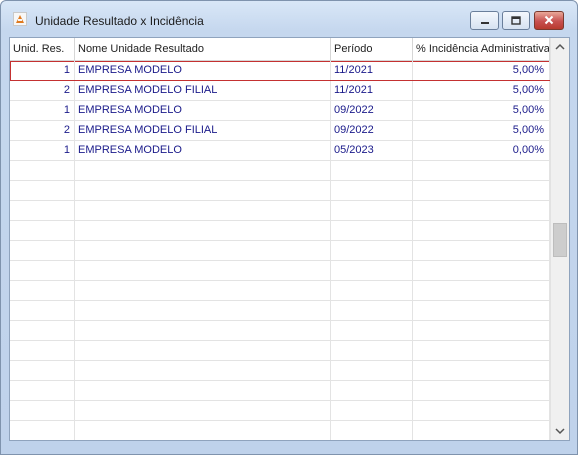  I want to click on scroll-down-button, so click(560, 431).